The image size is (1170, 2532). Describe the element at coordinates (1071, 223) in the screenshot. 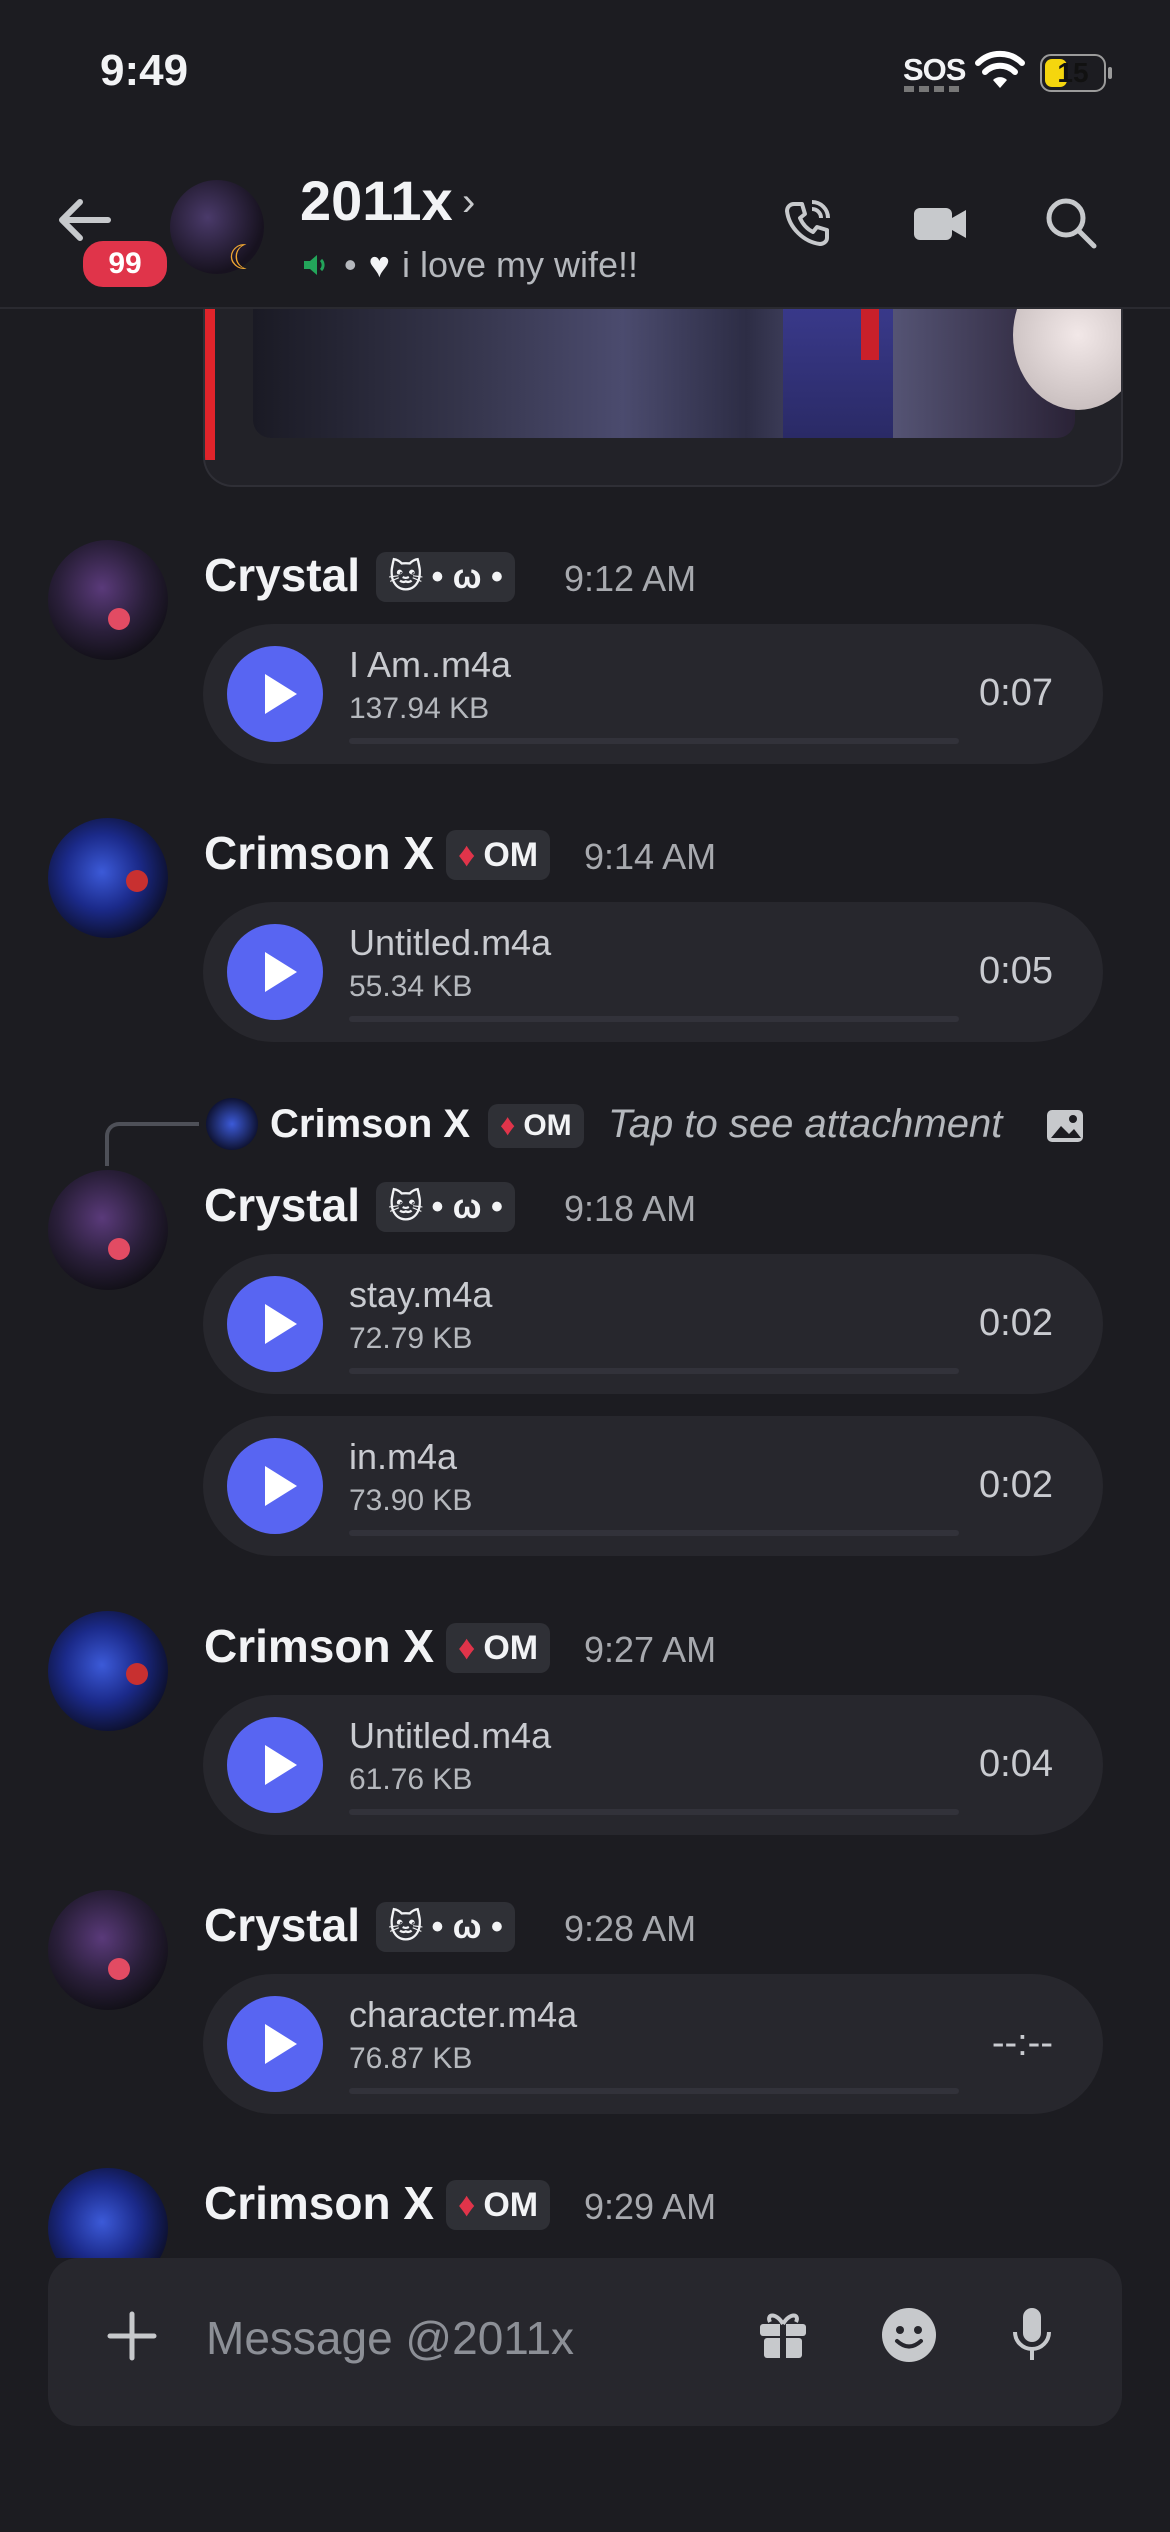

I see `search-icon` at that location.